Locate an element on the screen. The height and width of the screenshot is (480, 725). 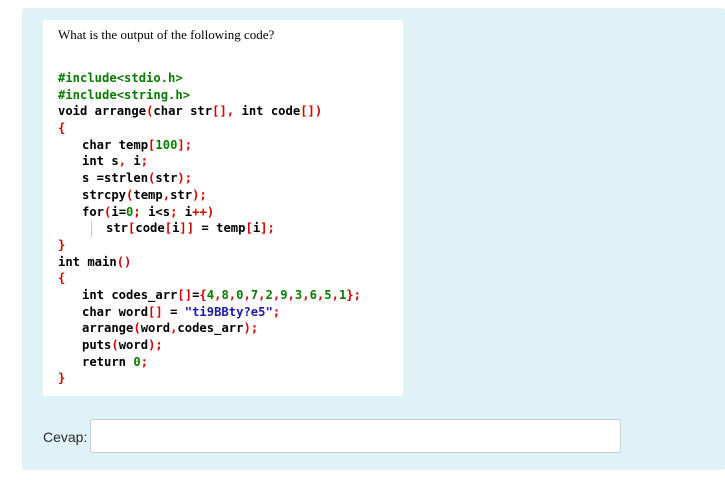
code-line: void arrange(char str[], int code[]) is located at coordinates (190, 111).